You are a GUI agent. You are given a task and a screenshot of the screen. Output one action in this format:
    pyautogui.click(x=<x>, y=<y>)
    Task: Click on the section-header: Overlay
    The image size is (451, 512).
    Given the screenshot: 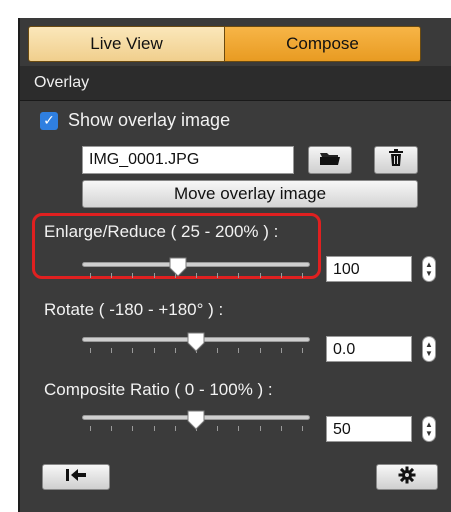 What is the action you would take?
    pyautogui.click(x=235, y=83)
    